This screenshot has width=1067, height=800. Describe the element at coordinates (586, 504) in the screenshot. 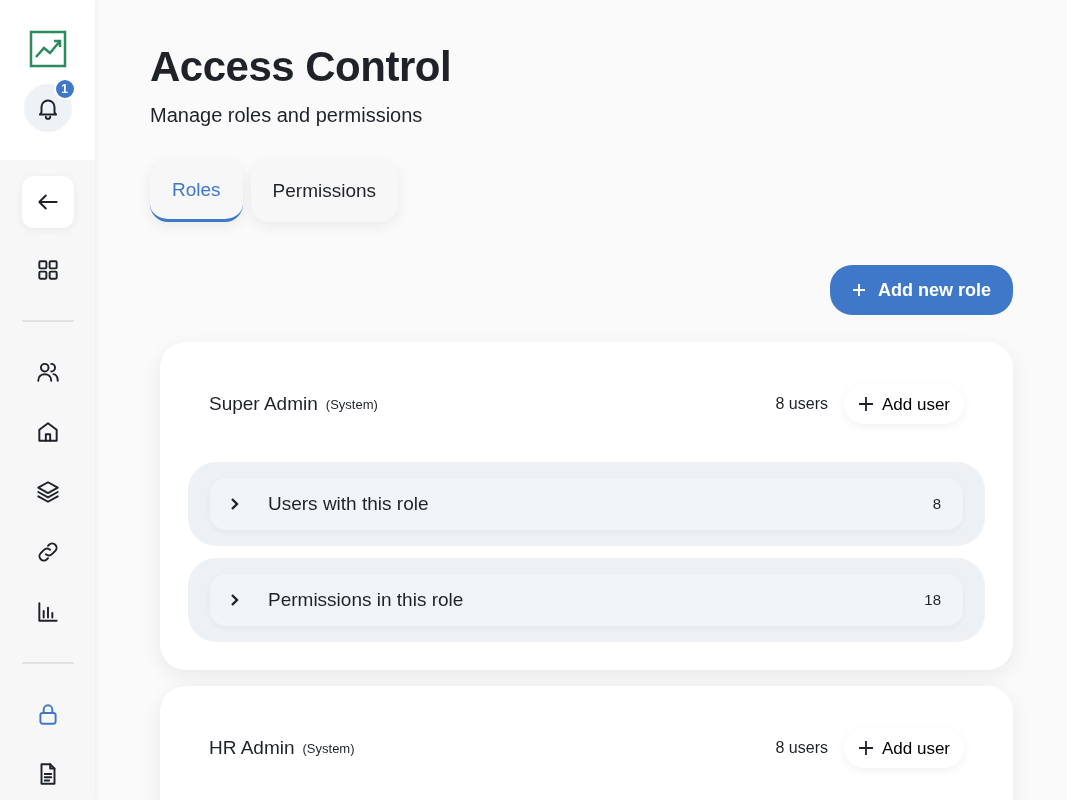

I see `section-header: Users with this role 8` at that location.